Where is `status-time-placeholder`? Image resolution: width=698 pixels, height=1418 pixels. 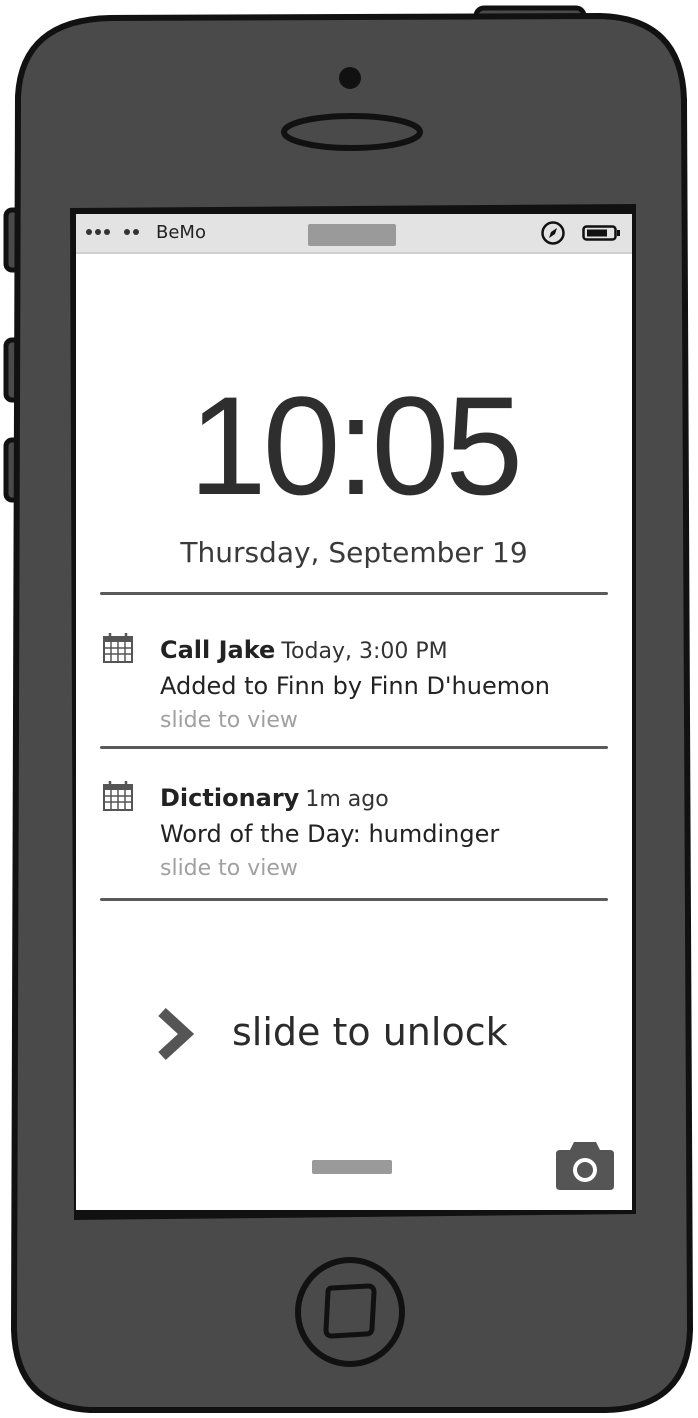 status-time-placeholder is located at coordinates (352, 235).